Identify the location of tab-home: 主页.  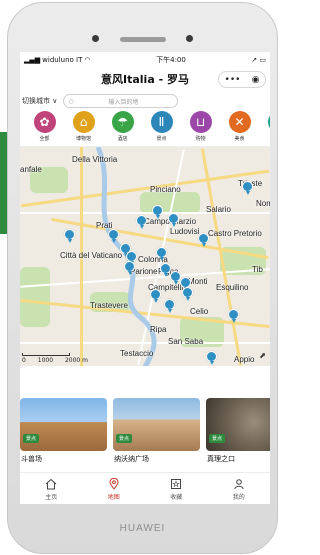
(51, 488).